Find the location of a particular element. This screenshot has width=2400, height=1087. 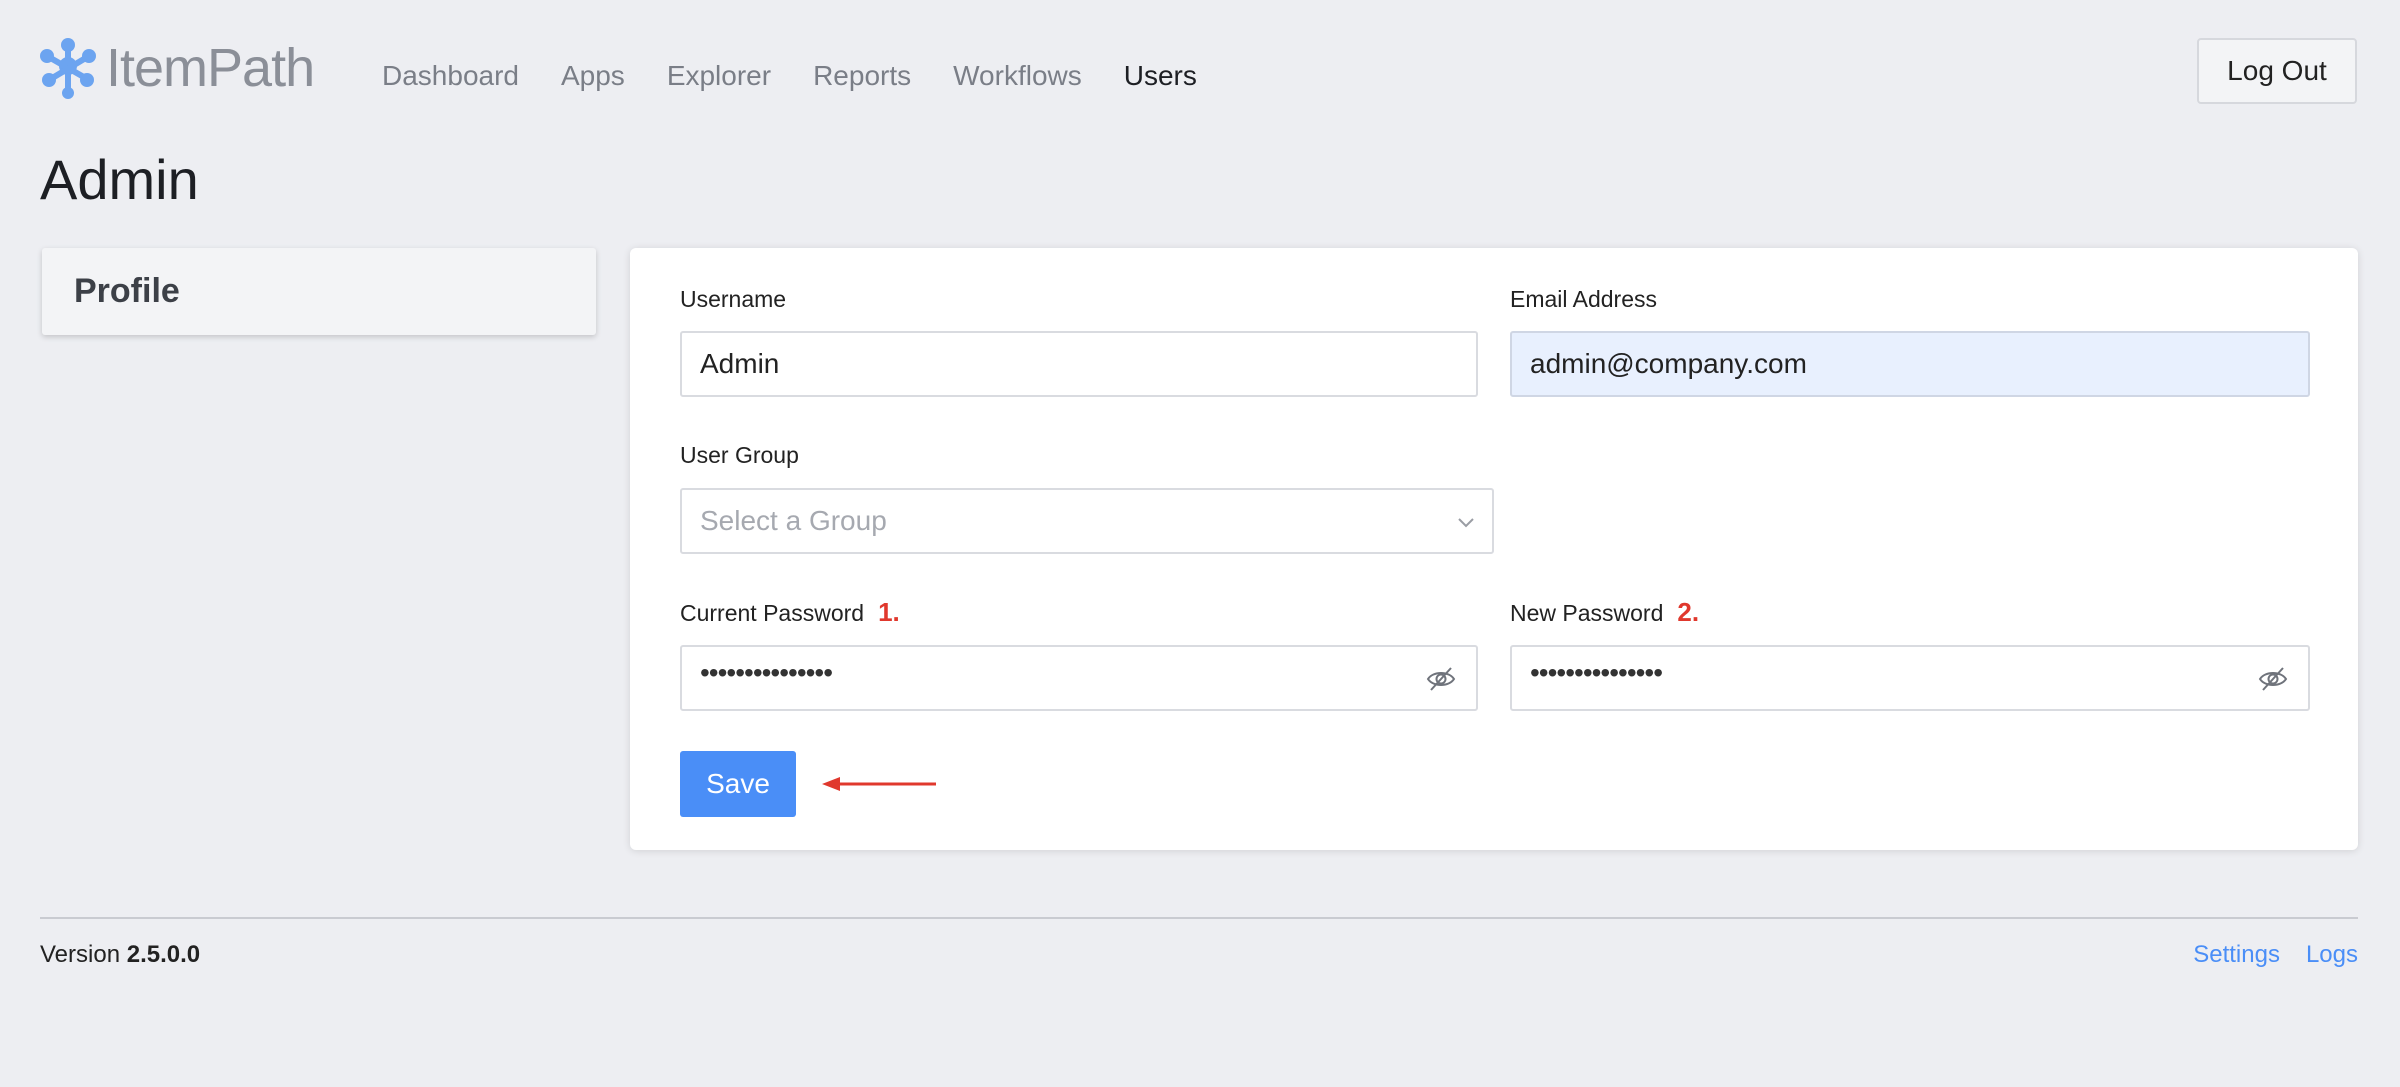

version-text: Version 2.5.0.0 is located at coordinates (120, 955).